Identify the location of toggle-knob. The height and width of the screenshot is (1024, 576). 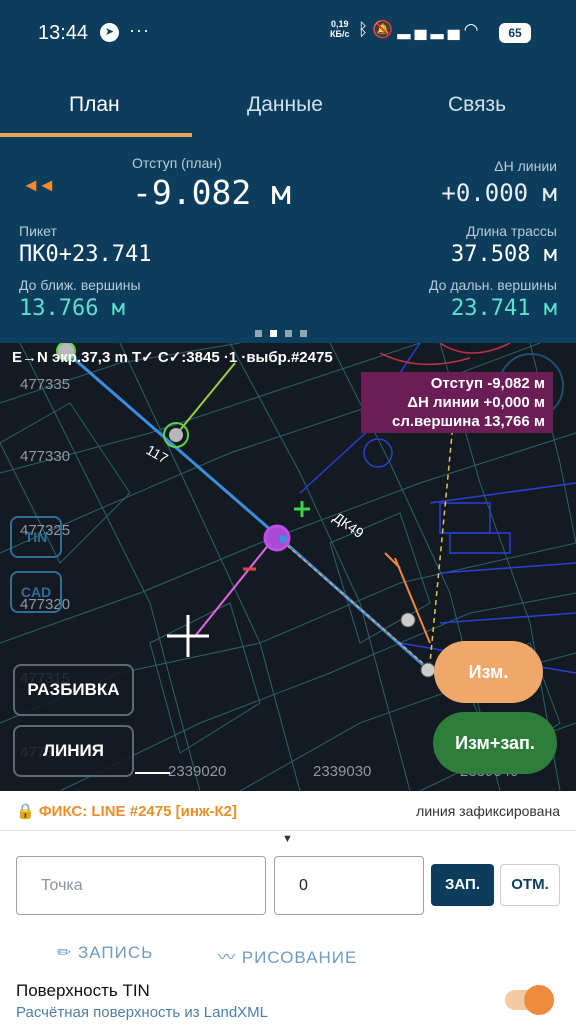
(539, 1000).